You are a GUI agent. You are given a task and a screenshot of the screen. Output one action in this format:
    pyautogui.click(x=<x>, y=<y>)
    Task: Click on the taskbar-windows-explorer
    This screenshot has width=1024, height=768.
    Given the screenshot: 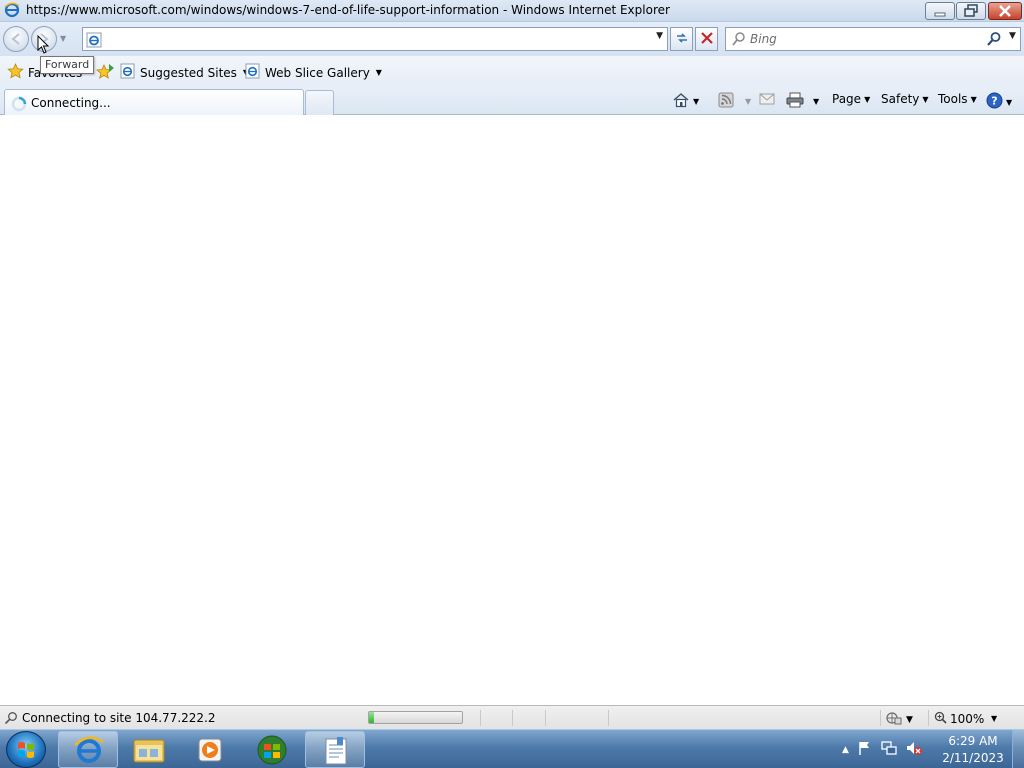 What is the action you would take?
    pyautogui.click(x=149, y=749)
    